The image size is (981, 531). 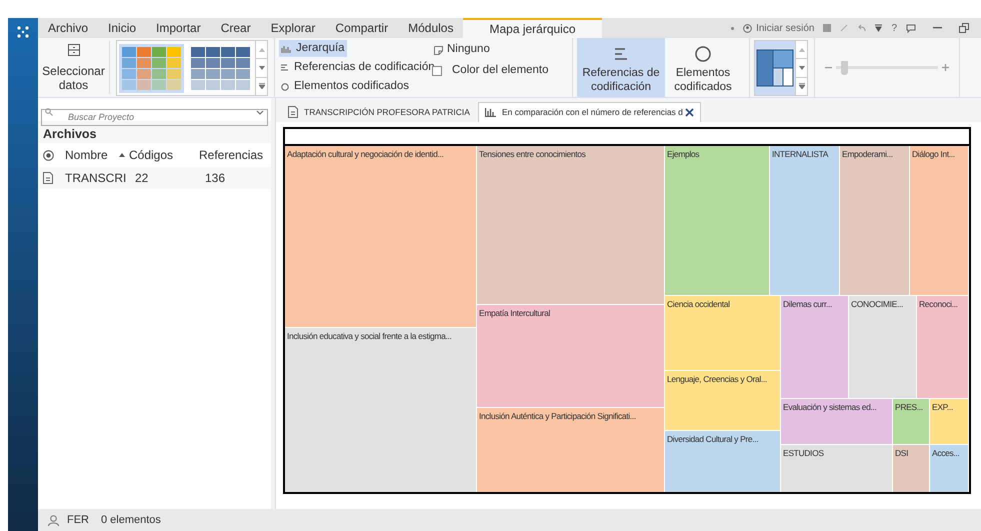 What do you see at coordinates (358, 67) in the screenshot?
I see `display-option: Referencias de codificación` at bounding box center [358, 67].